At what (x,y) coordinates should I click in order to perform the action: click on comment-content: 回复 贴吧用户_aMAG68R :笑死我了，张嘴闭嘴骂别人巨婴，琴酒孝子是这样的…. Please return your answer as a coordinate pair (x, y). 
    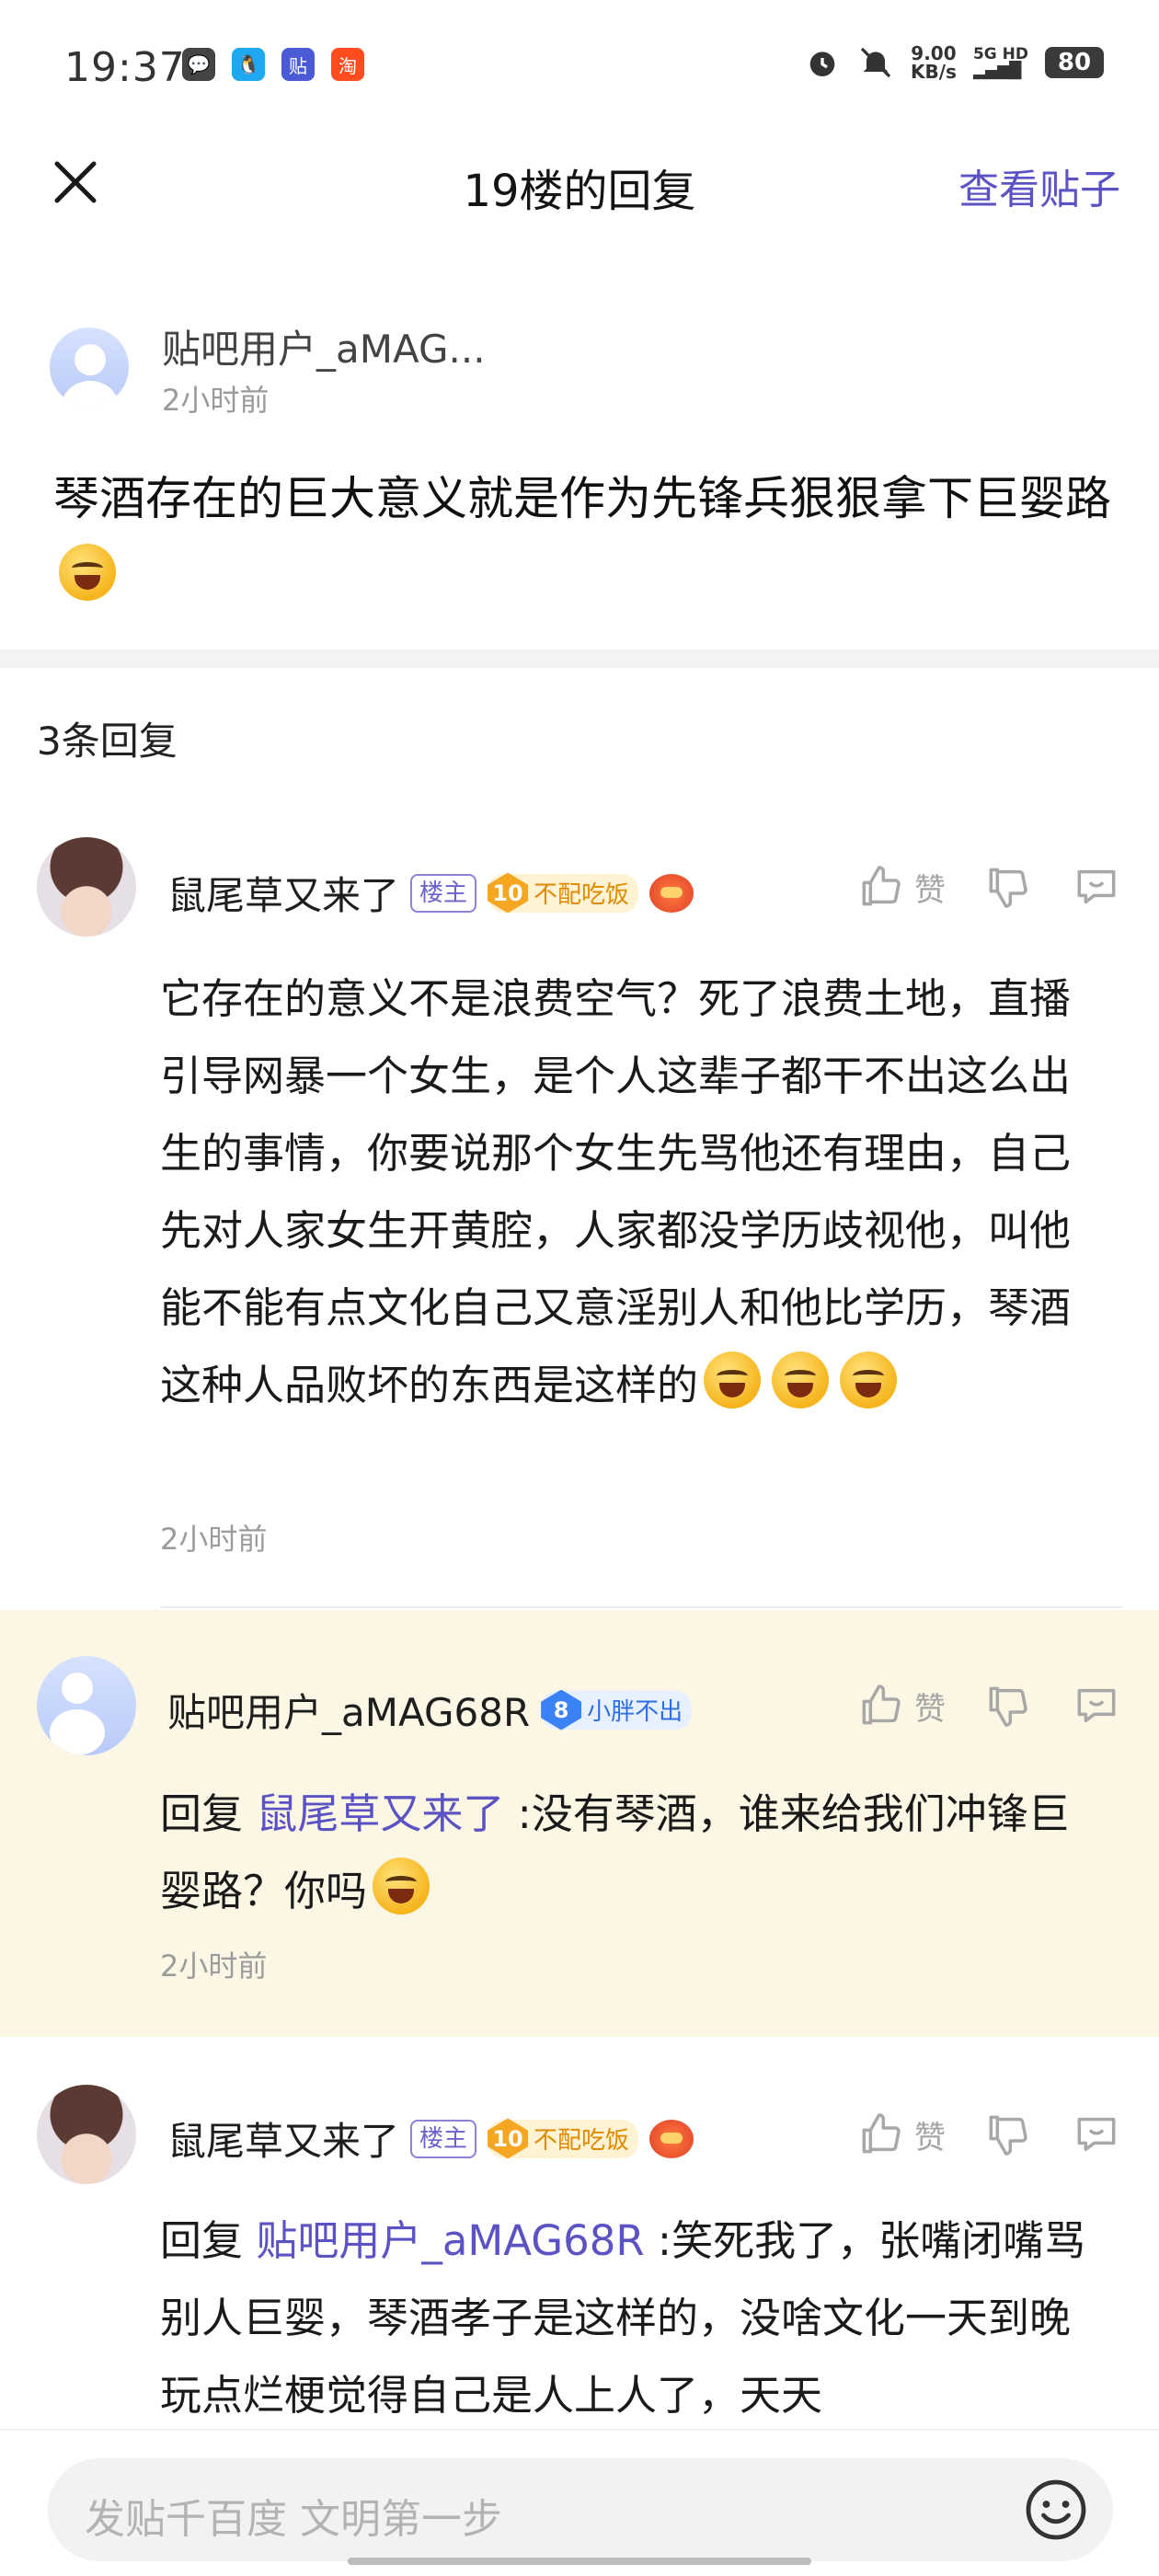
    Looking at the image, I should click on (623, 2318).